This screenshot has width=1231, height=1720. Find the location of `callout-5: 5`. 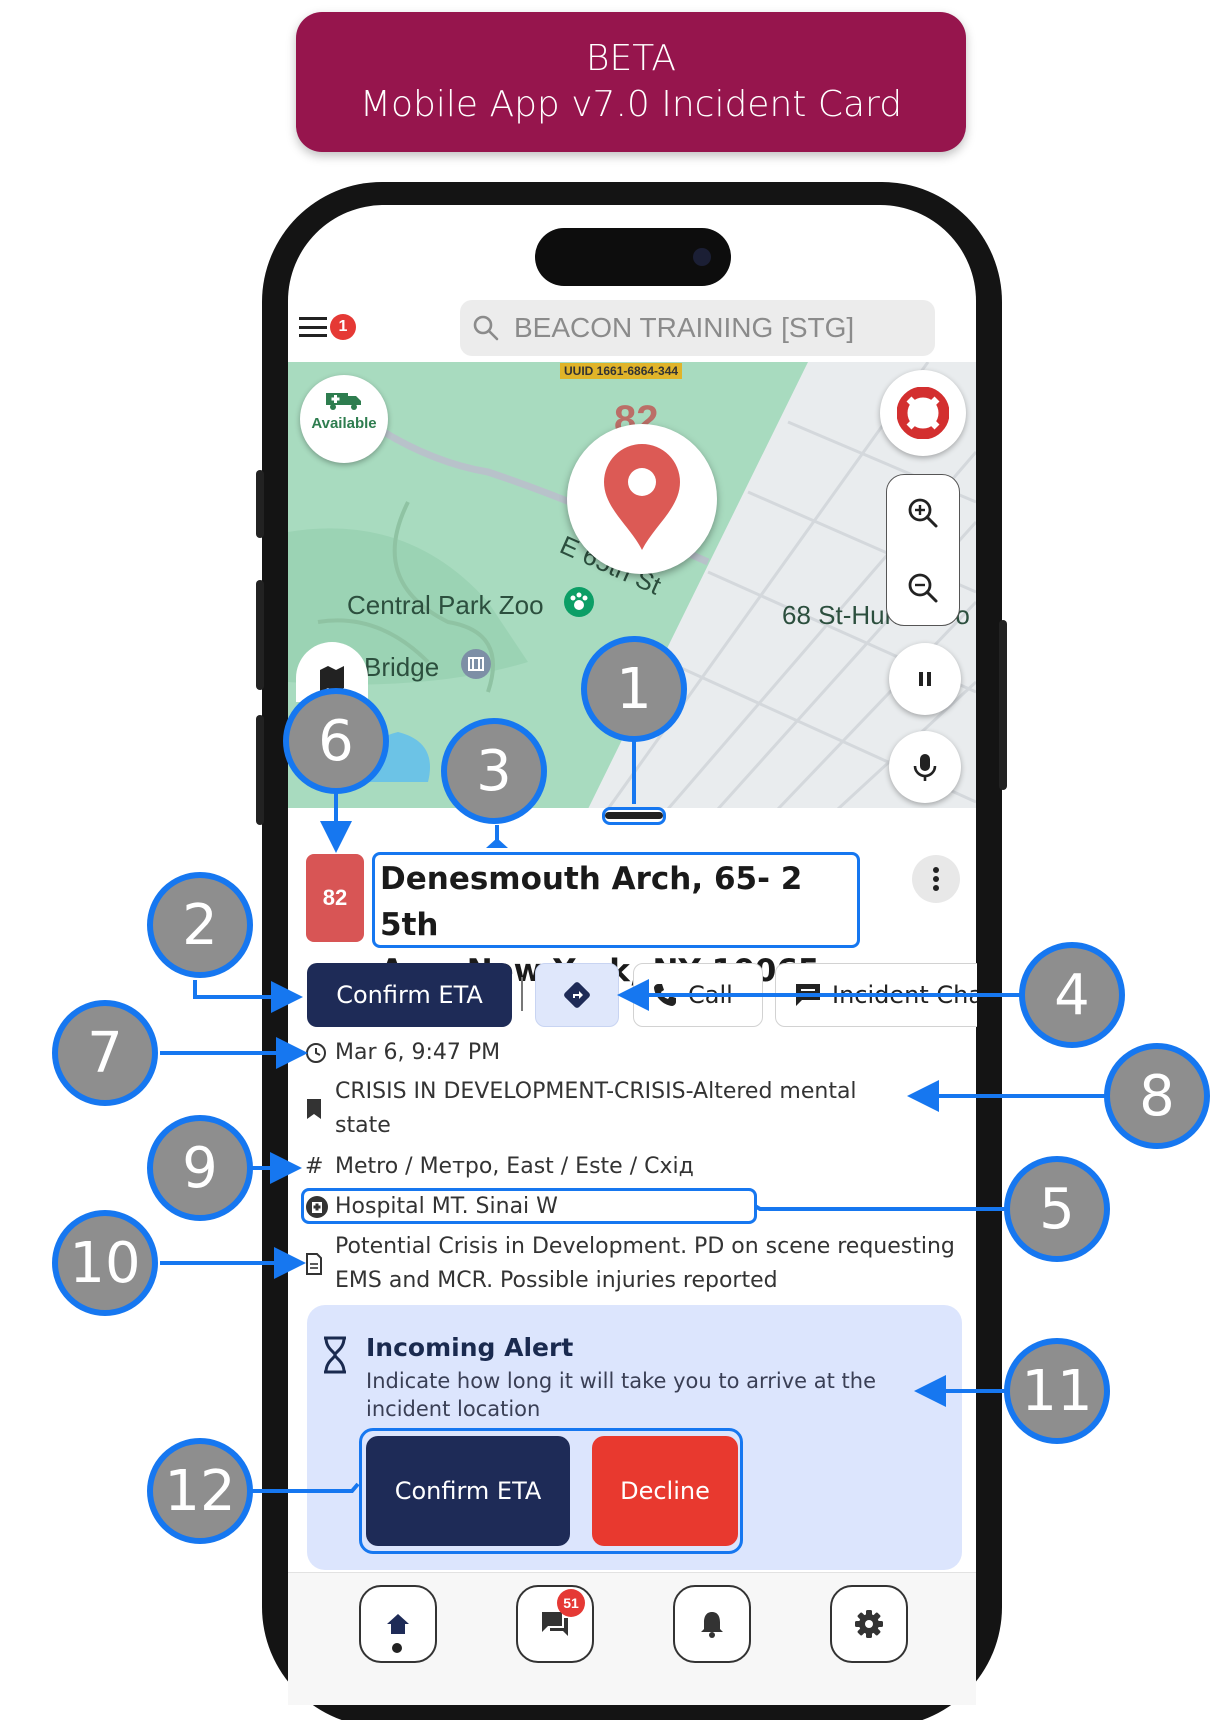

callout-5: 5 is located at coordinates (1057, 1209).